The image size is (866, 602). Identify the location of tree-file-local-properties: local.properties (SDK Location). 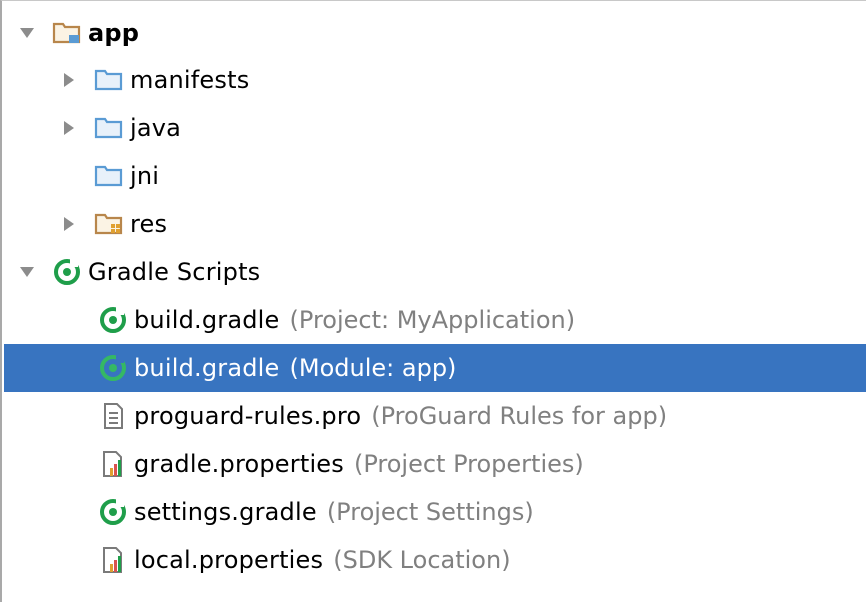
(435, 560).